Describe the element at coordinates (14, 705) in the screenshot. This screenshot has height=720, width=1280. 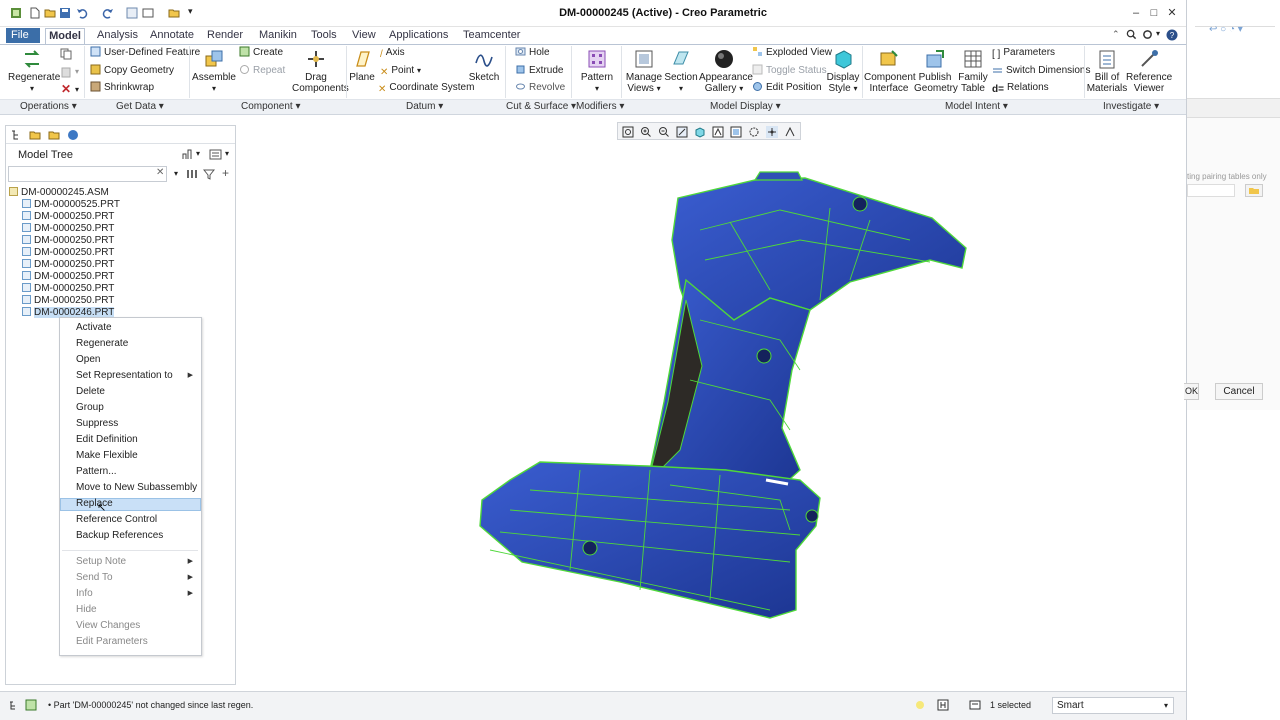
I see `navigator-toggle-icon` at that location.